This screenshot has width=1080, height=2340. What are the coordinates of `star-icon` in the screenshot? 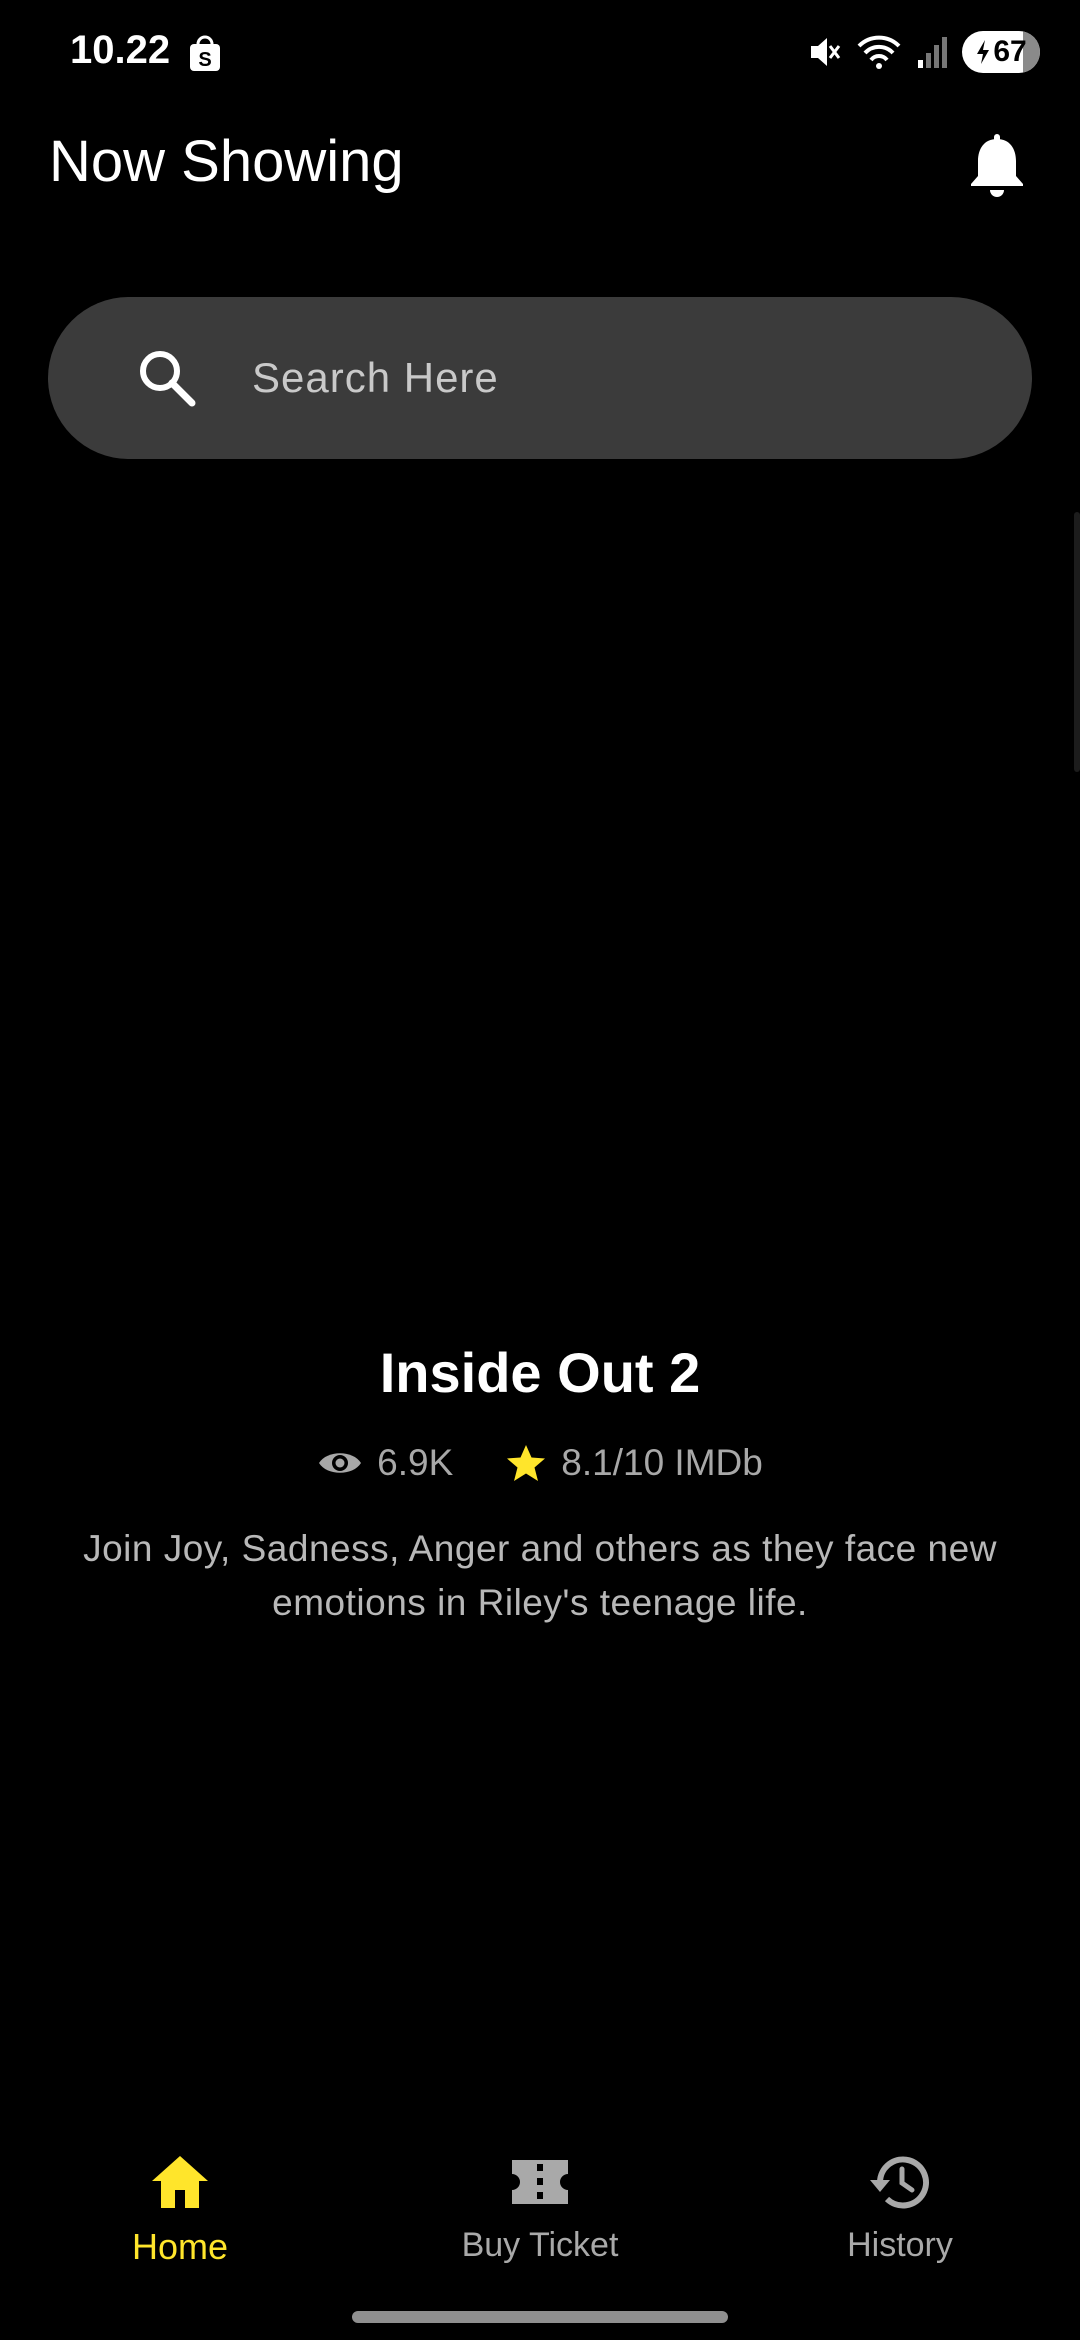 It's located at (526, 1463).